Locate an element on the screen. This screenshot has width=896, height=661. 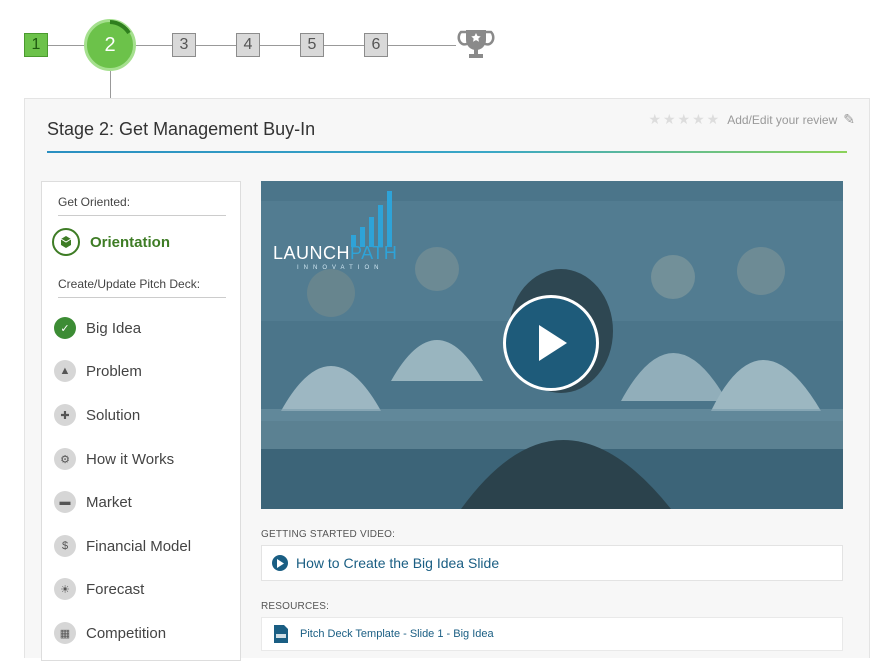
sidebar-item-competition: ▦ Competition is located at coordinates (144, 633).